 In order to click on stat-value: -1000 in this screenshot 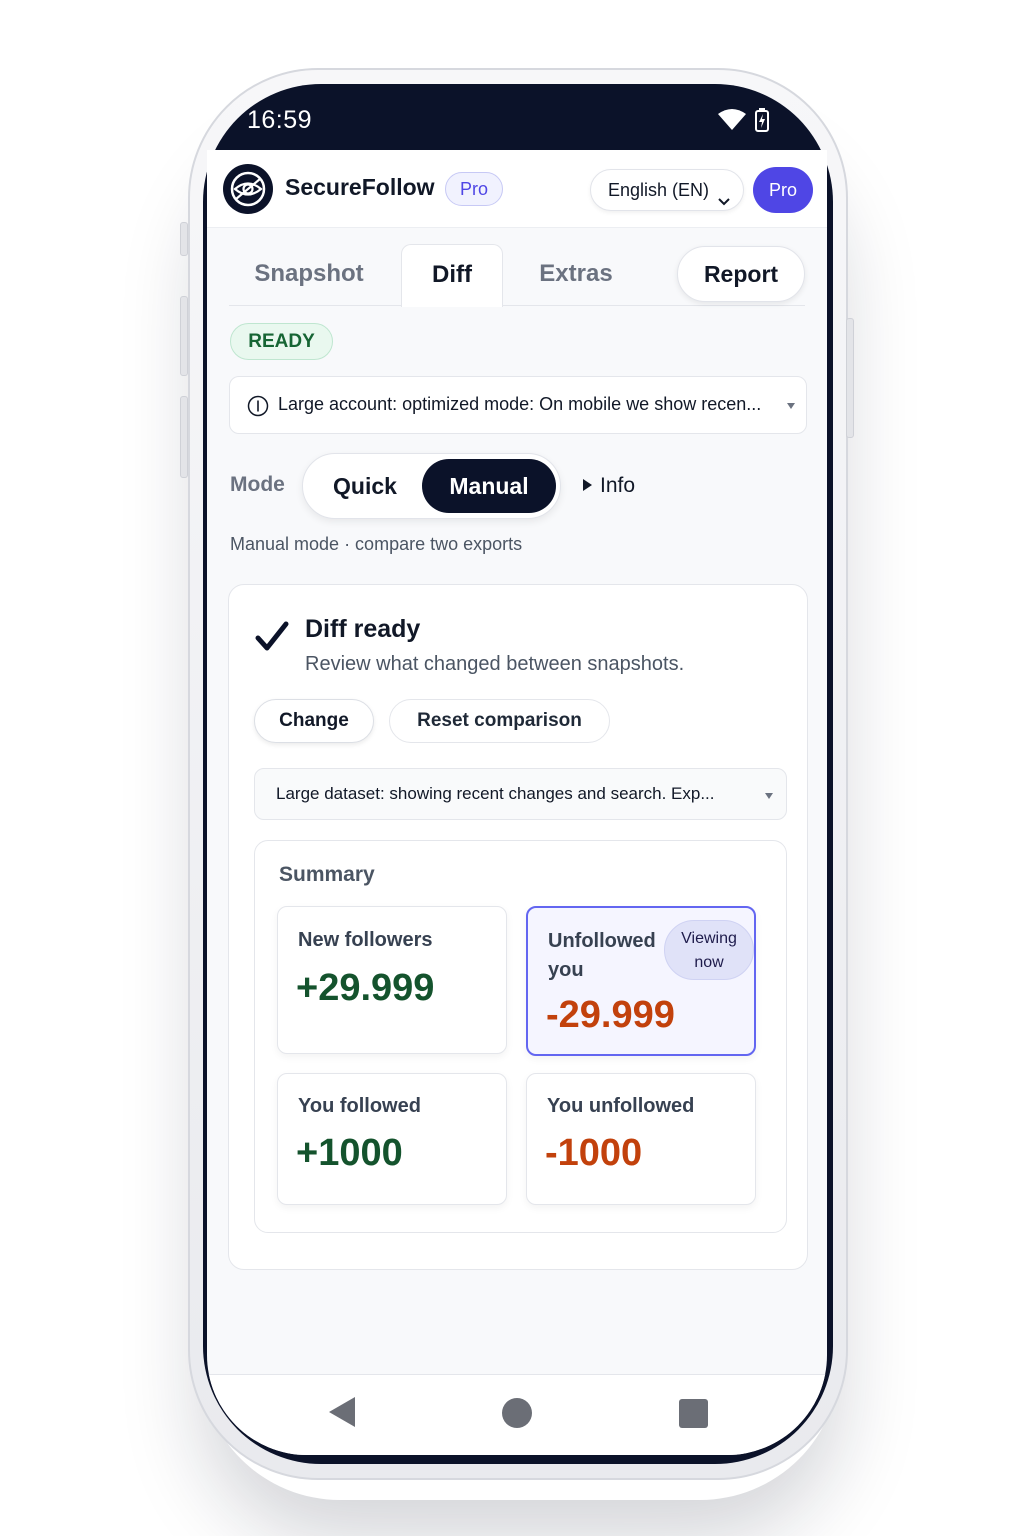, I will do `click(594, 1153)`.